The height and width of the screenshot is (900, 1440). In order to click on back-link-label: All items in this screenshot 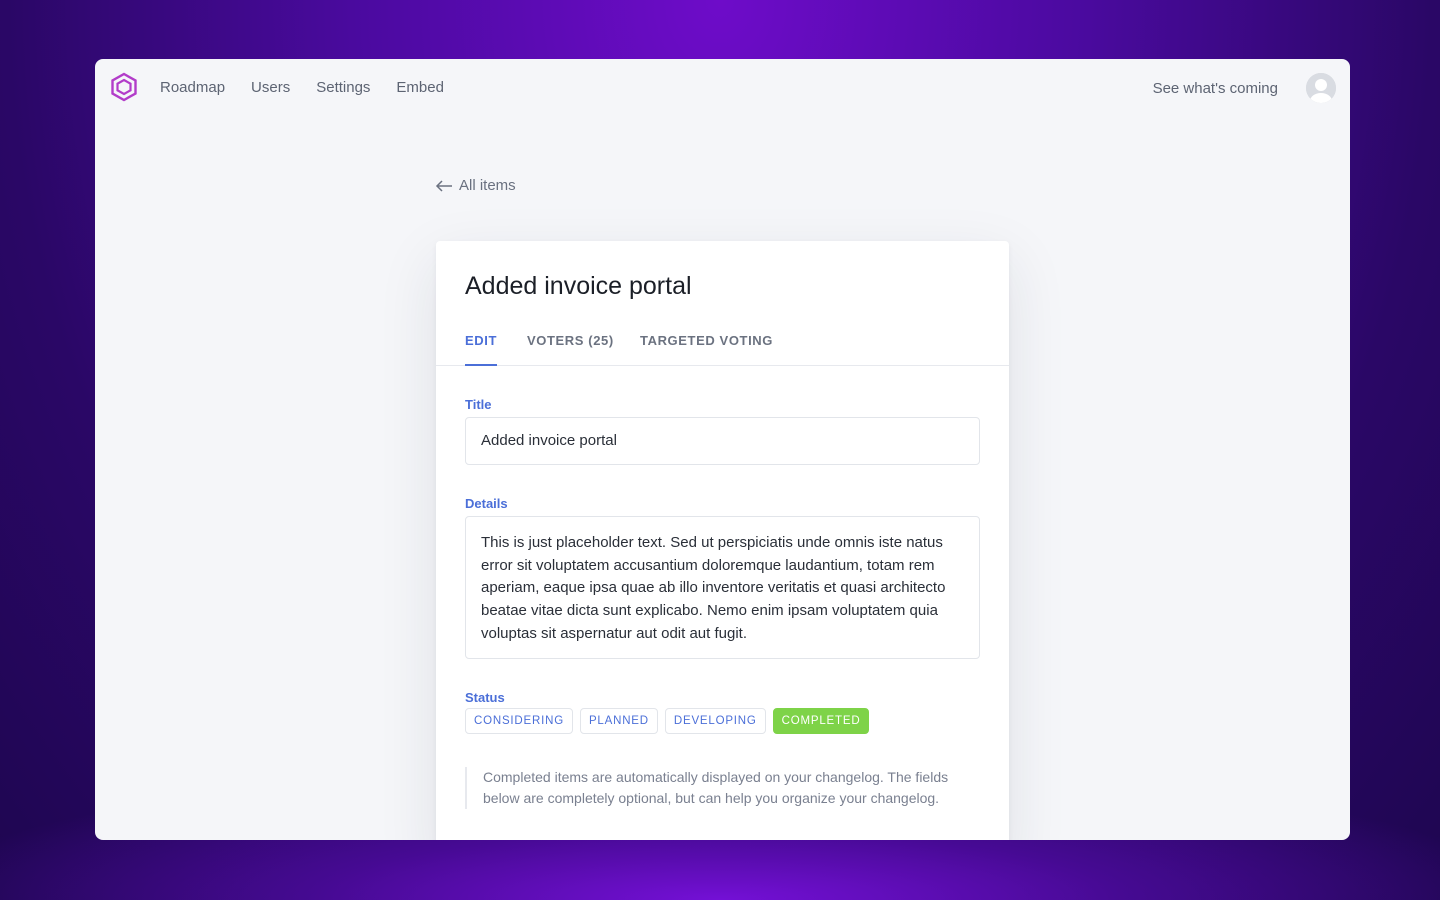, I will do `click(487, 185)`.